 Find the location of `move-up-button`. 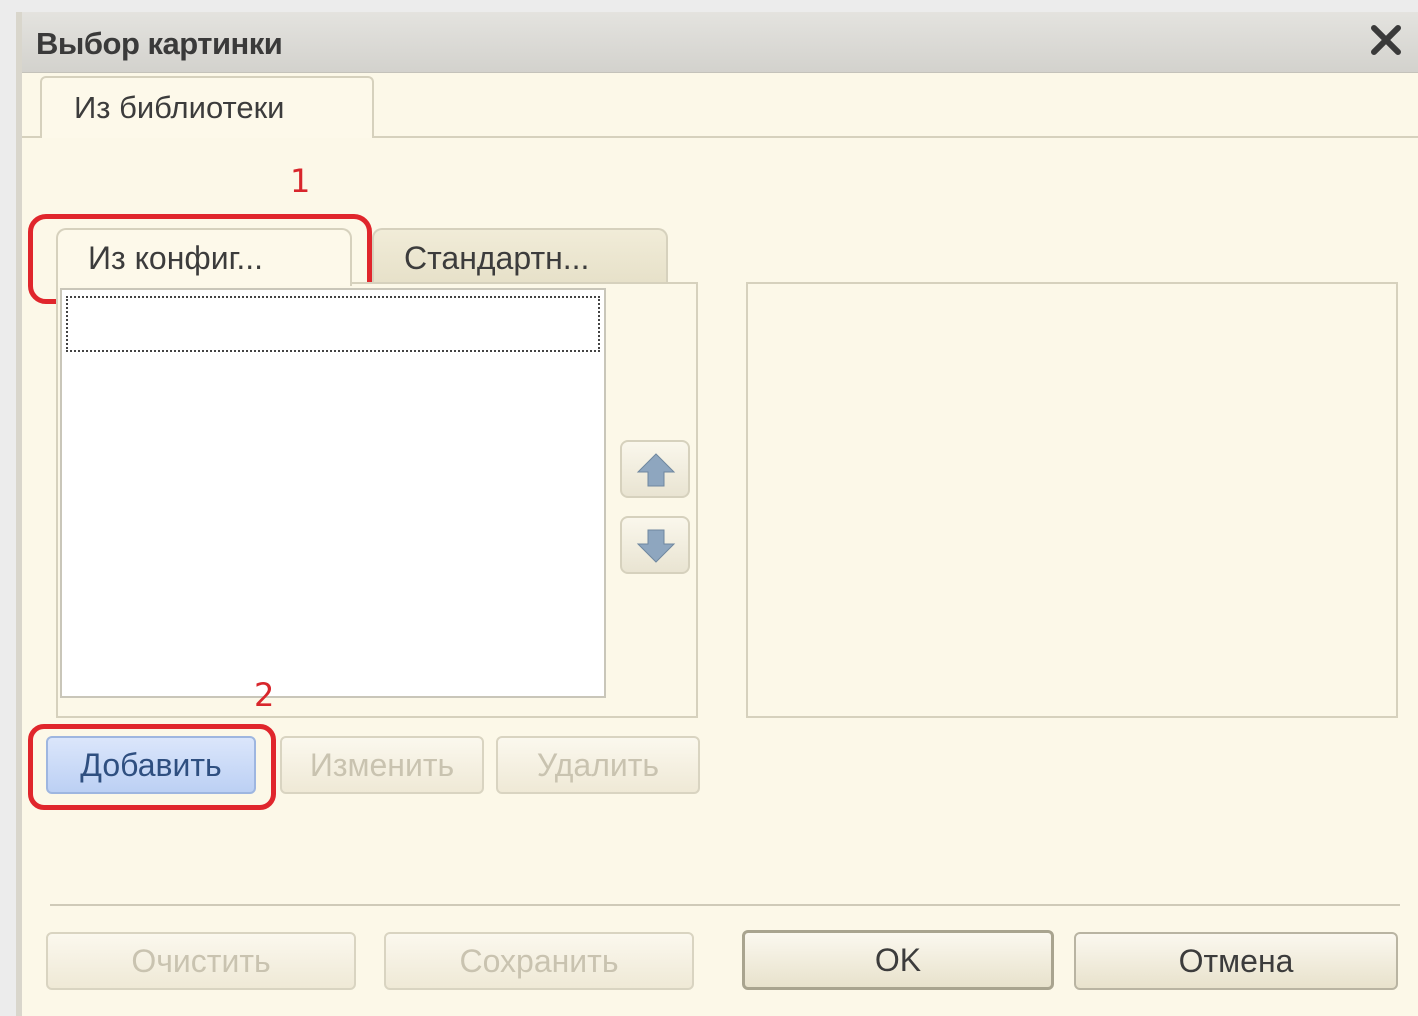

move-up-button is located at coordinates (655, 469).